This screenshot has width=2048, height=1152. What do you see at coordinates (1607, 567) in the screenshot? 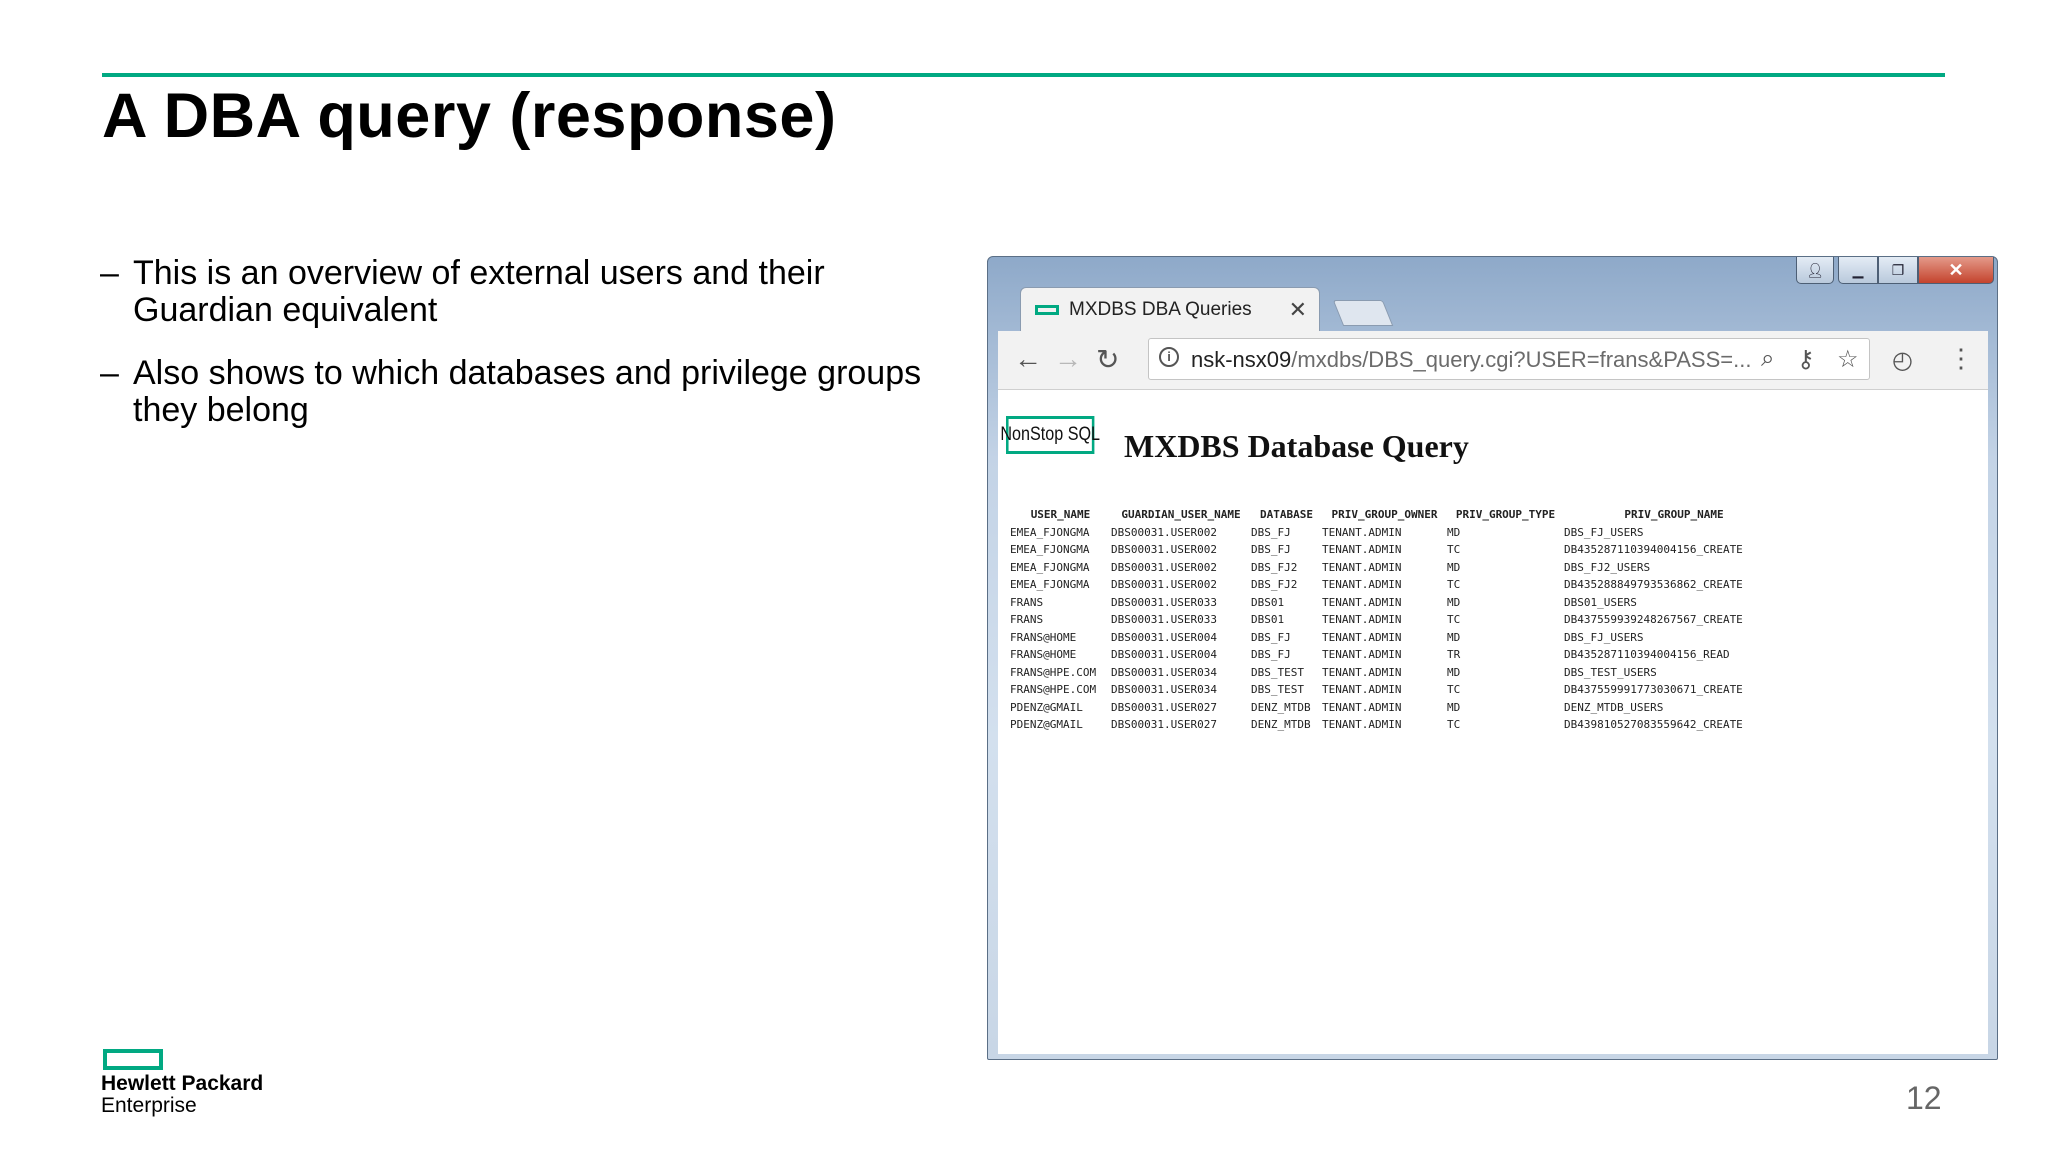
I see `table-cell: DBS_FJ2_USERS` at bounding box center [1607, 567].